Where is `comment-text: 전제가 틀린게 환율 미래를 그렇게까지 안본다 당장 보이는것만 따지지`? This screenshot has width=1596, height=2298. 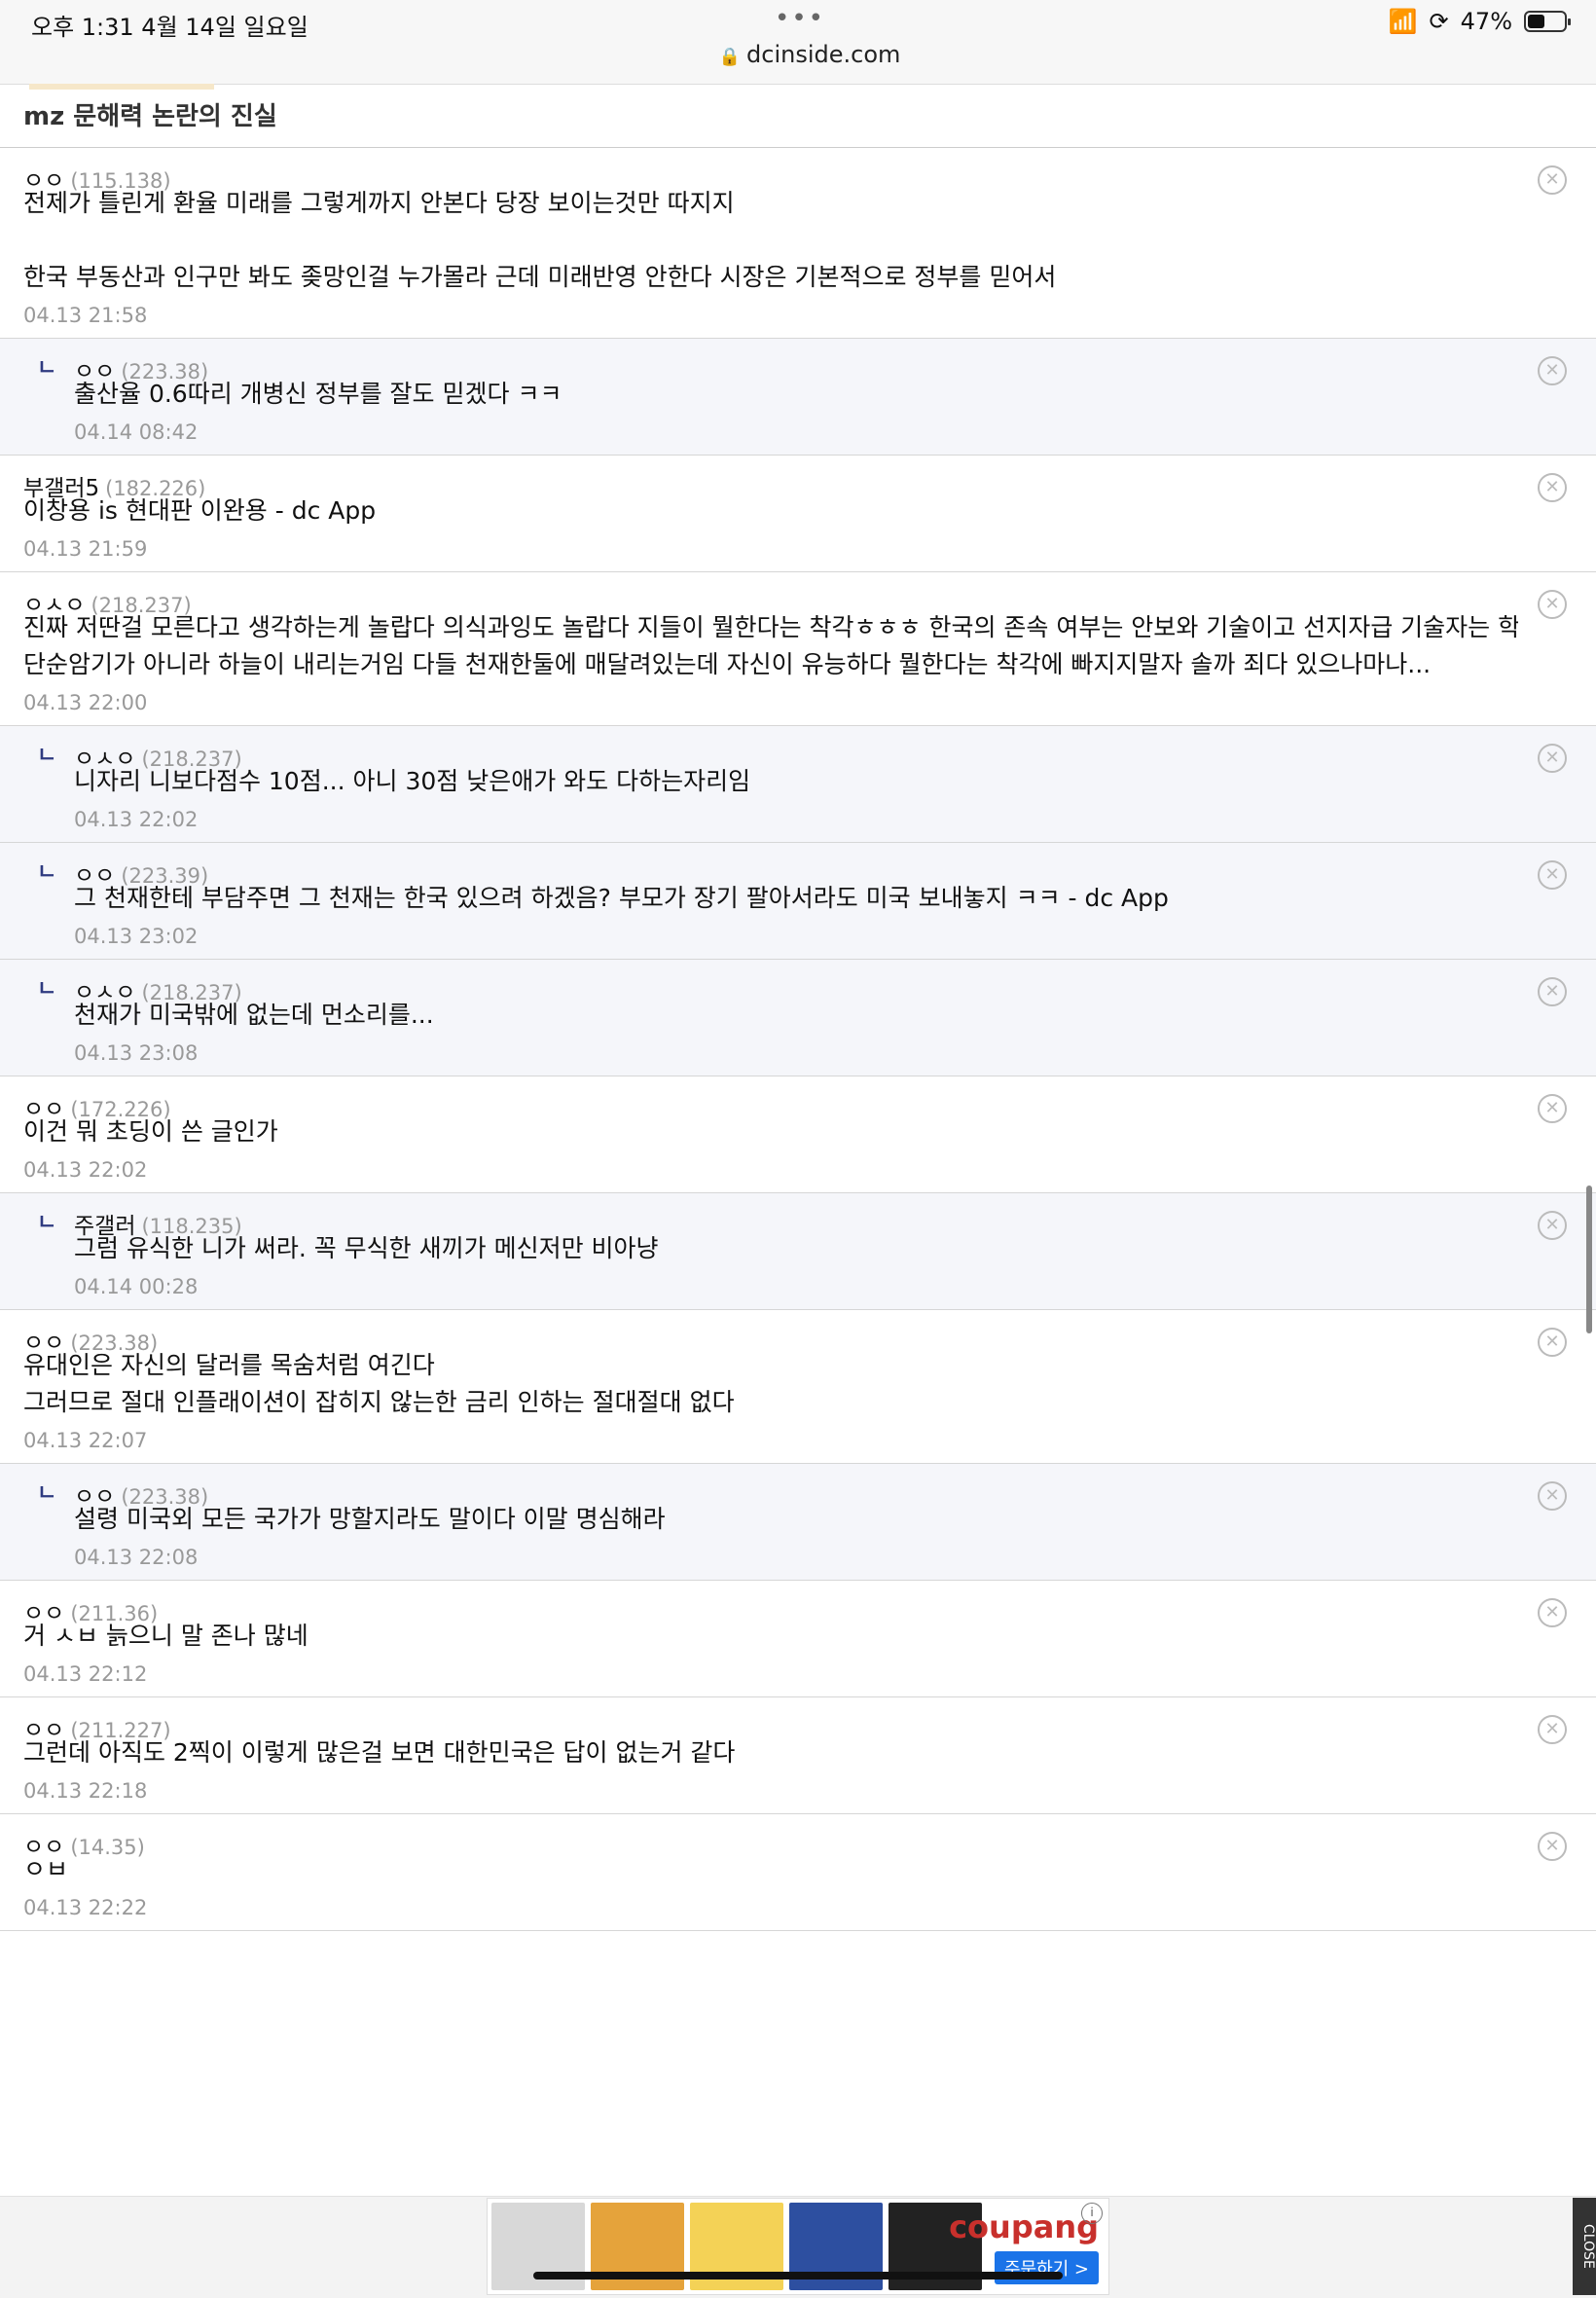
comment-text: 전제가 틀린게 환율 미래를 그렇게까지 안본다 당장 보이는것만 따지지 is located at coordinates (379, 203).